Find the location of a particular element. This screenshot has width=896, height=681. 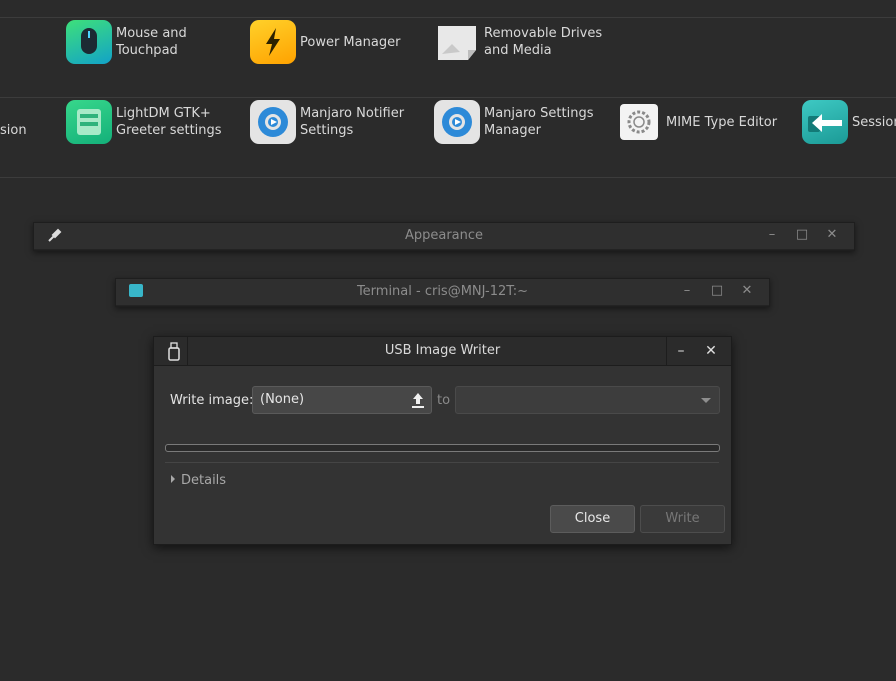

mouse-touchpad-item: Mouse and Touchpad is located at coordinates (126, 42).